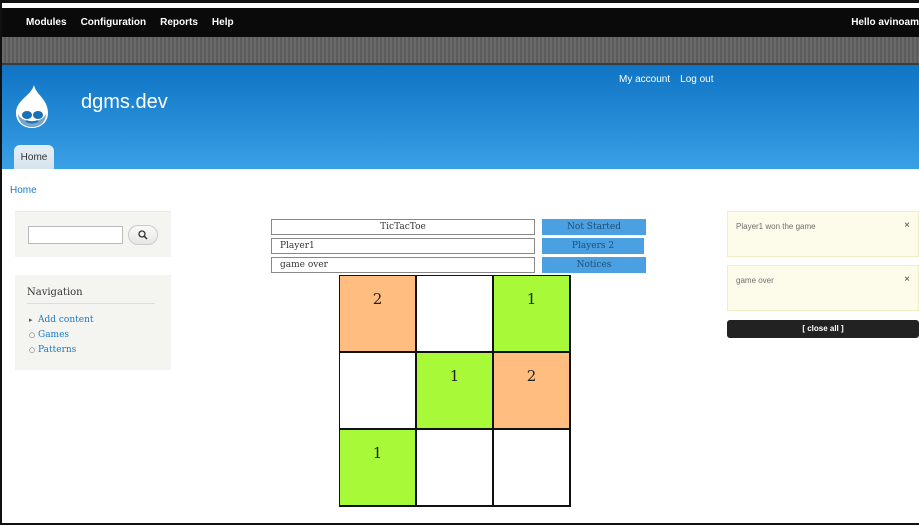 The image size is (919, 525). I want to click on nav-item-label: Add content, so click(66, 319).